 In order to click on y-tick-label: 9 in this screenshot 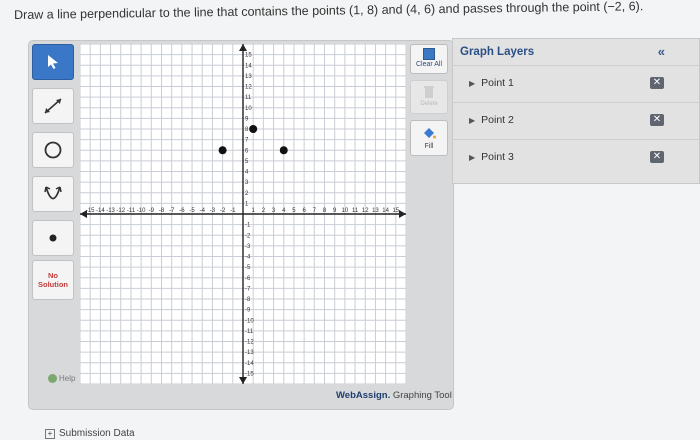, I will do `click(247, 119)`.